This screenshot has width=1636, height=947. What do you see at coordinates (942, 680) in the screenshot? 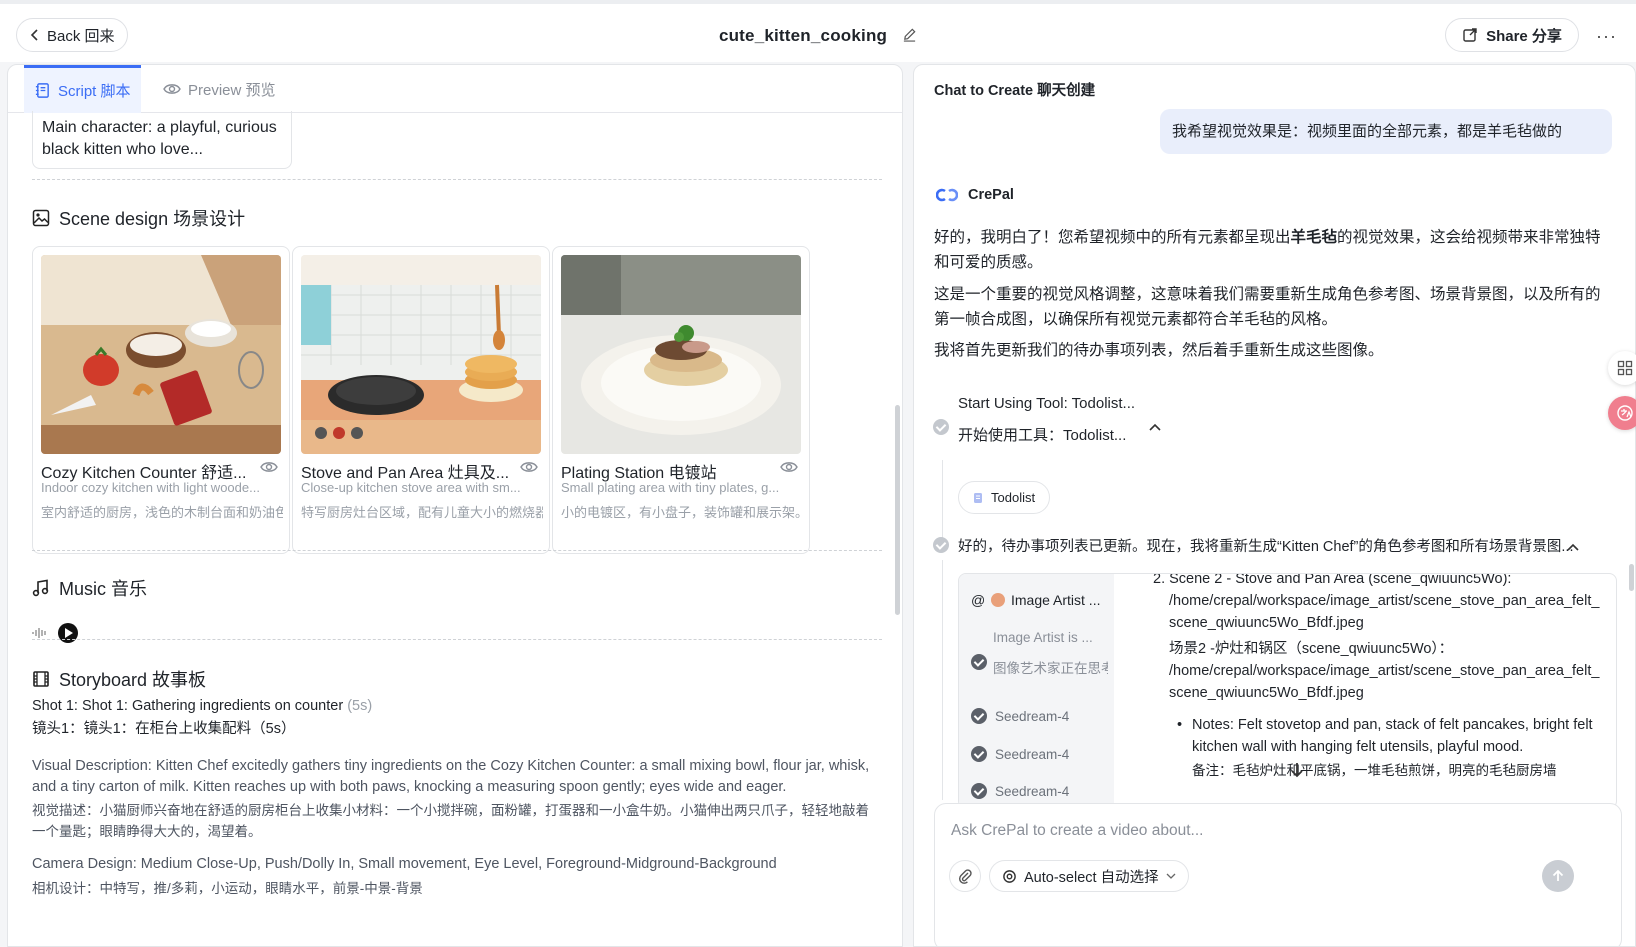
I see `thread-line` at bounding box center [942, 680].